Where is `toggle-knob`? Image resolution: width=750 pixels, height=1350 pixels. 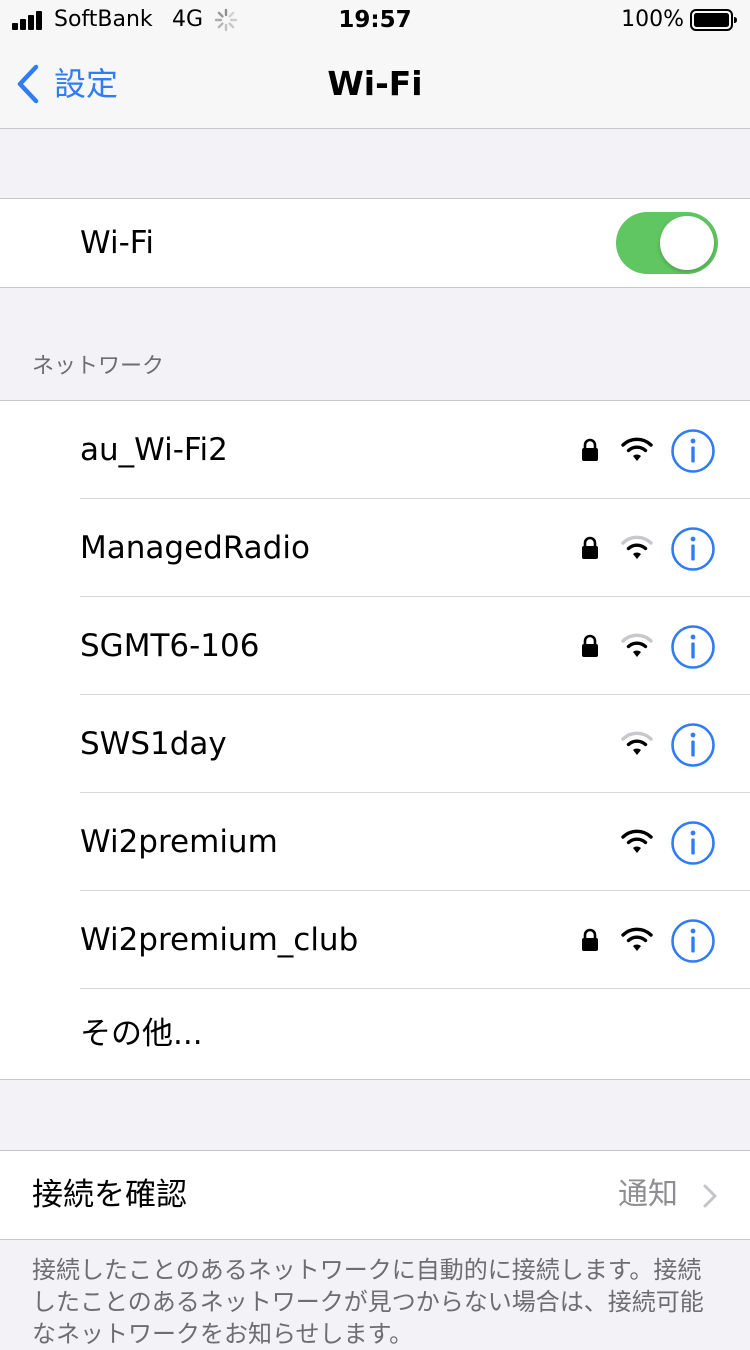 toggle-knob is located at coordinates (687, 243).